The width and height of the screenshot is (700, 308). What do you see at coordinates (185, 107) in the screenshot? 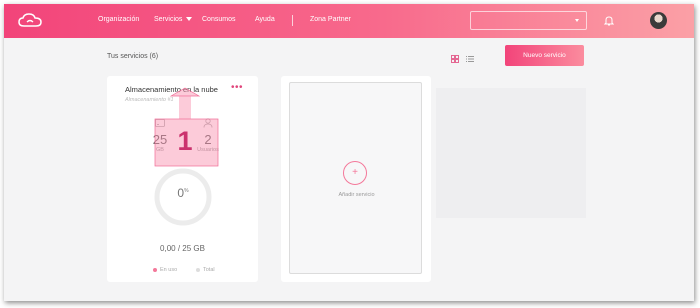
I see `annotation-arrow-shaft` at bounding box center [185, 107].